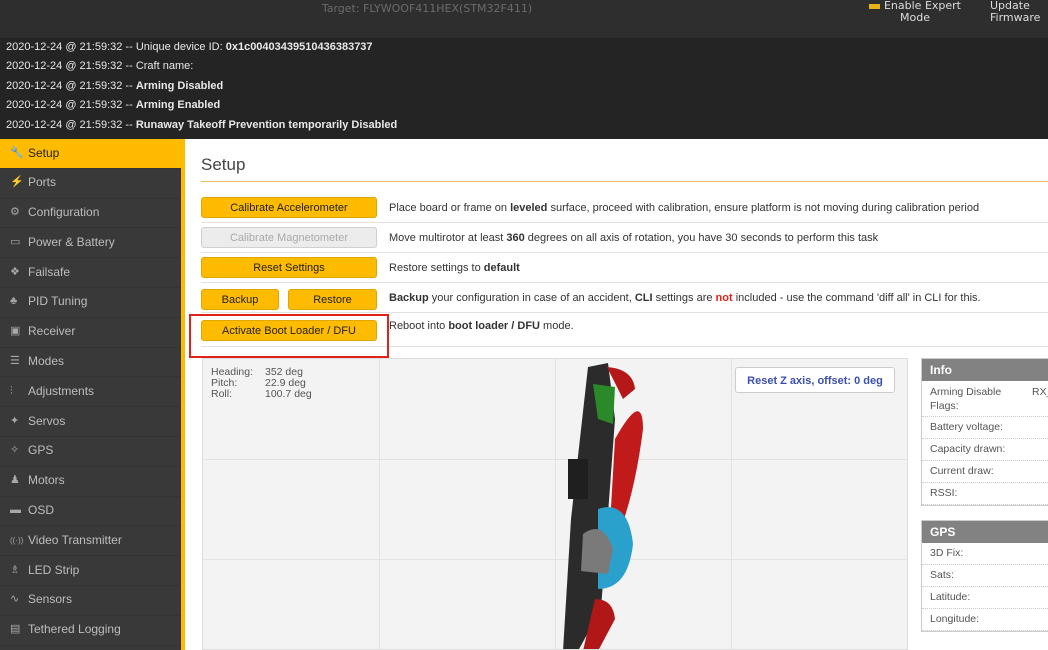 The height and width of the screenshot is (650, 1048). What do you see at coordinates (966, 399) in the screenshot?
I see `arming-disable-flags-label: Arming Disable Flags:` at bounding box center [966, 399].